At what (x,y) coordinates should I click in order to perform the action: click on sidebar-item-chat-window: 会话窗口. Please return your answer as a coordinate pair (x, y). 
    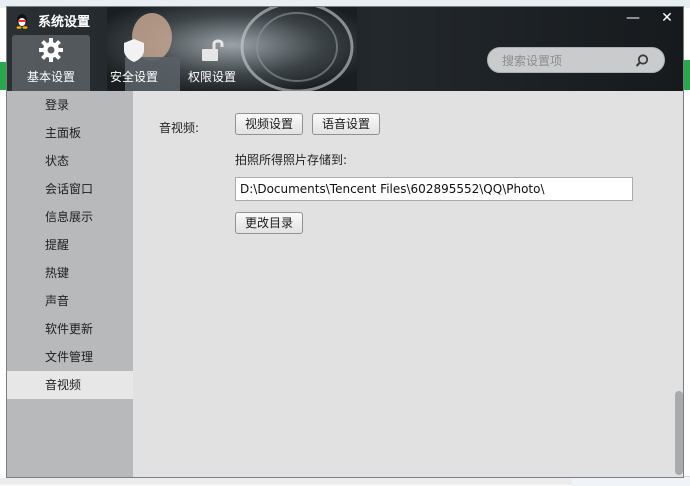
    Looking at the image, I should click on (70, 189).